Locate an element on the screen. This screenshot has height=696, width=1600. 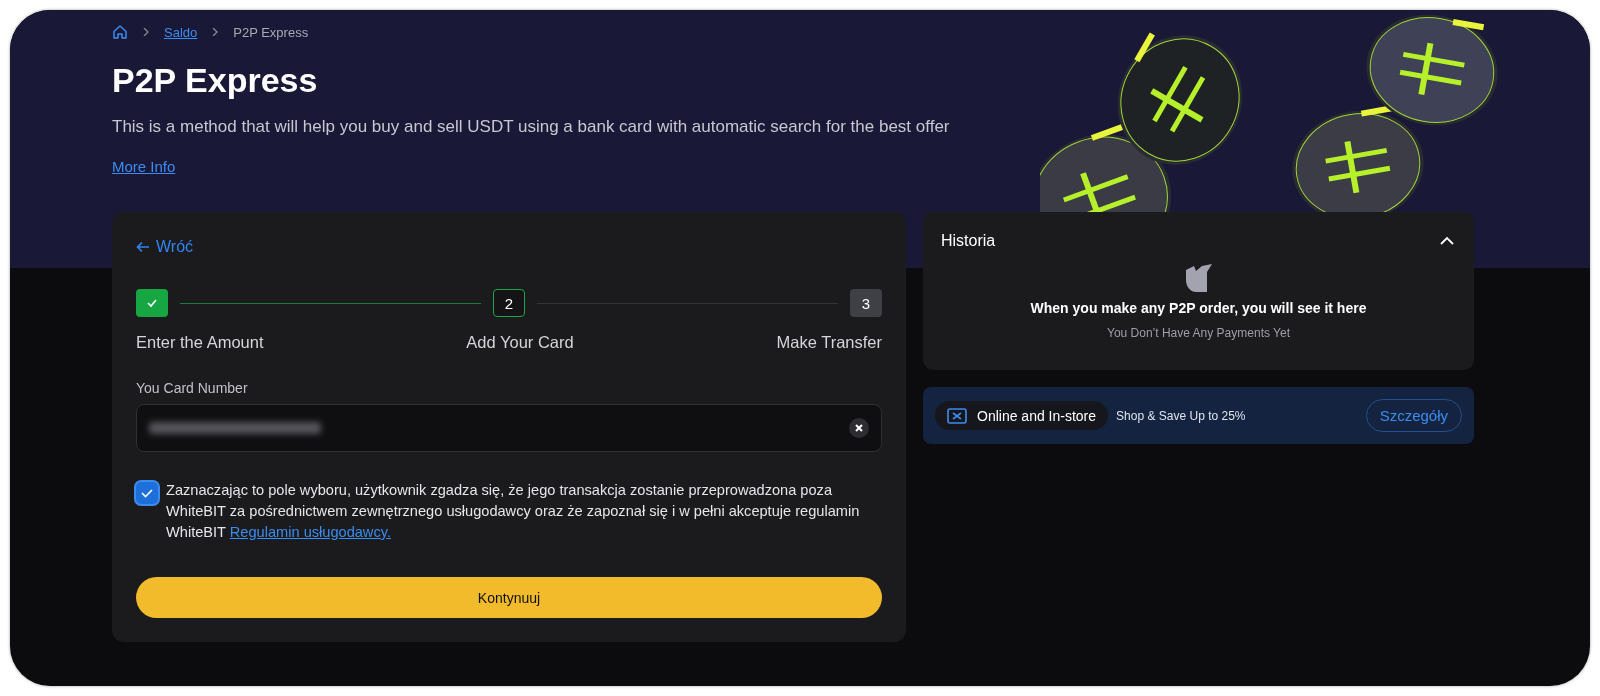
field-label: You Card Number is located at coordinates (192, 388).